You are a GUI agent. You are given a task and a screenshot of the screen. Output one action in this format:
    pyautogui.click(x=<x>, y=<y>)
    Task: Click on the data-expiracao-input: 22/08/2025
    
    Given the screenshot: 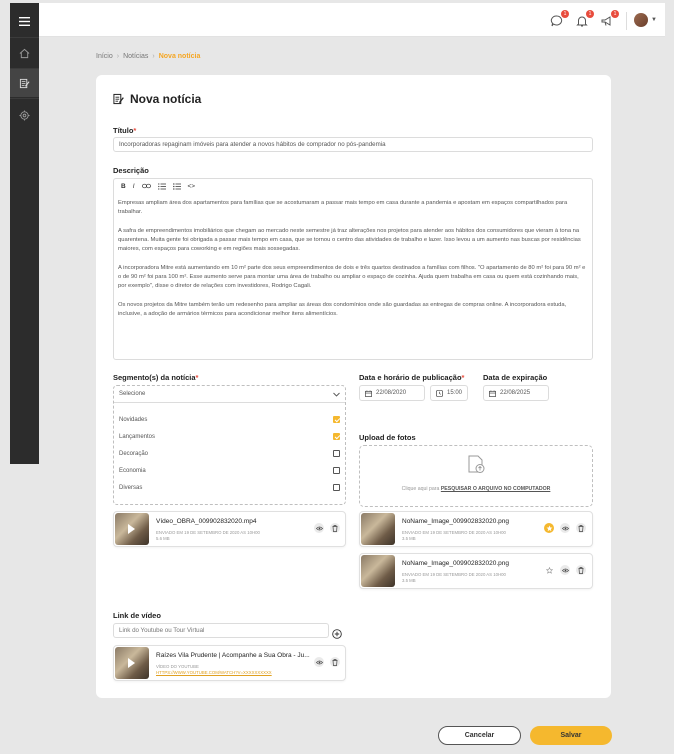 What is the action you would take?
    pyautogui.click(x=516, y=393)
    